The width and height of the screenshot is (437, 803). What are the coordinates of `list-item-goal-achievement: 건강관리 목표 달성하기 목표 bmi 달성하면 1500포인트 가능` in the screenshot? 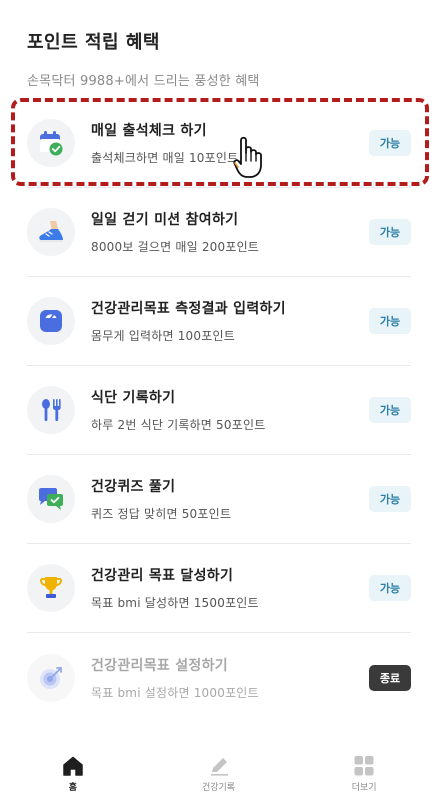 It's located at (219, 588).